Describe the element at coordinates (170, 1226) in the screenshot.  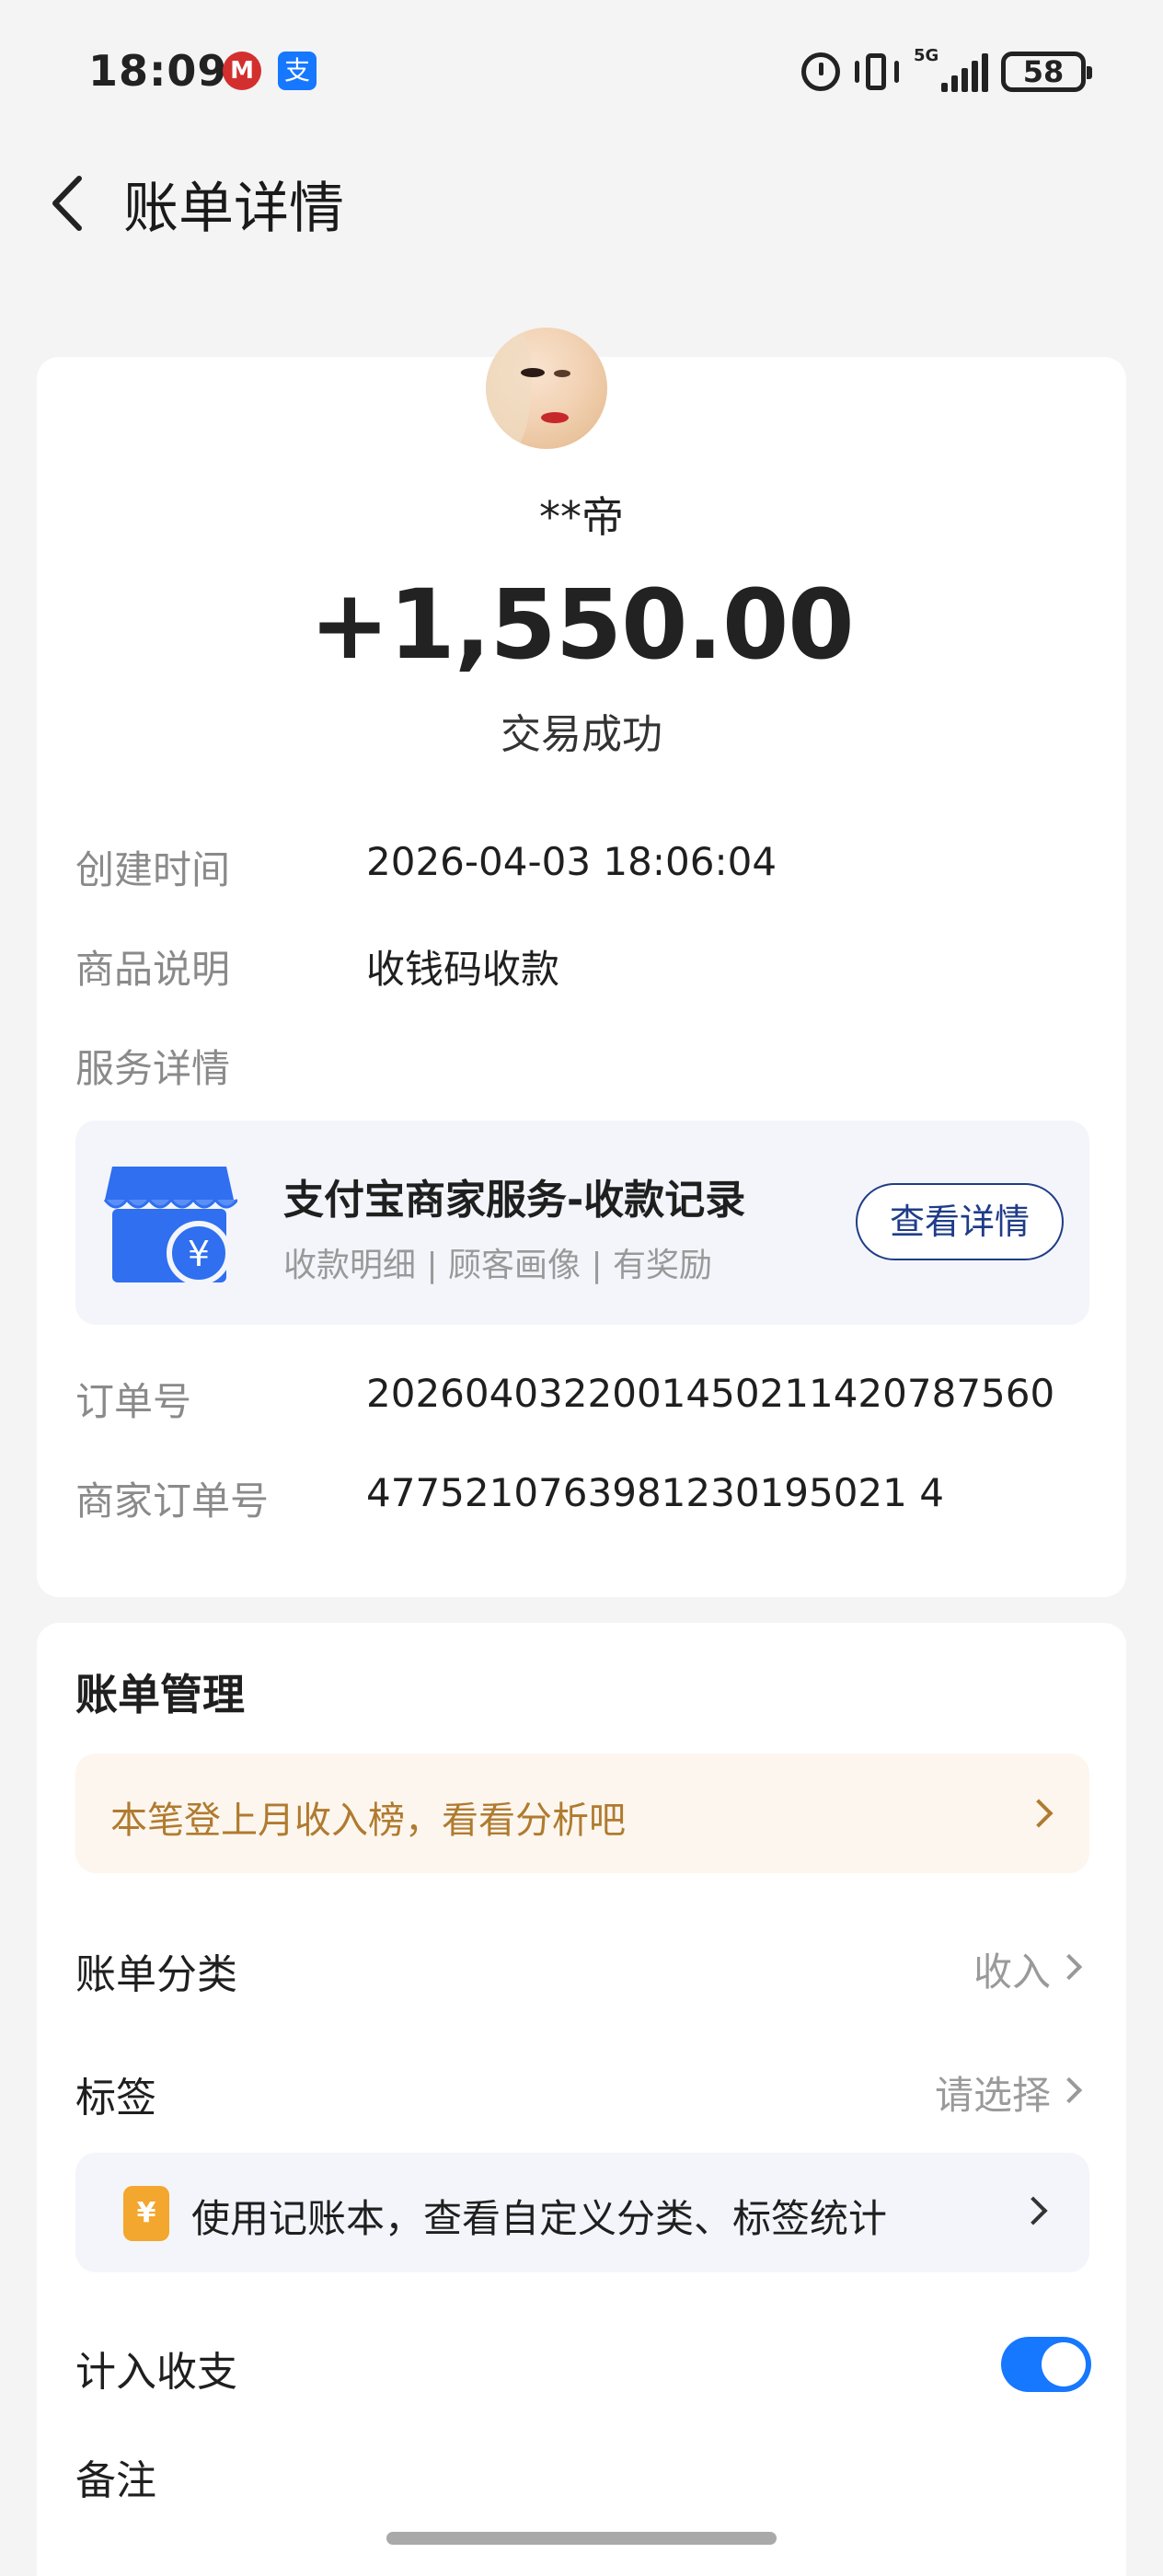
I see `shop-icon: ¥` at that location.